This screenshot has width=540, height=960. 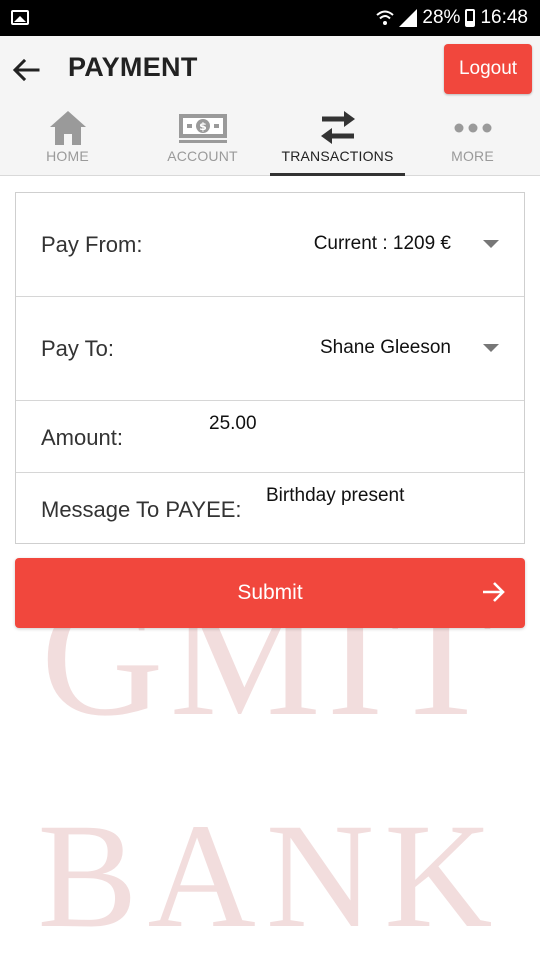 I want to click on pay-from-row: Pay From: Current : 1209 €, so click(x=270, y=245).